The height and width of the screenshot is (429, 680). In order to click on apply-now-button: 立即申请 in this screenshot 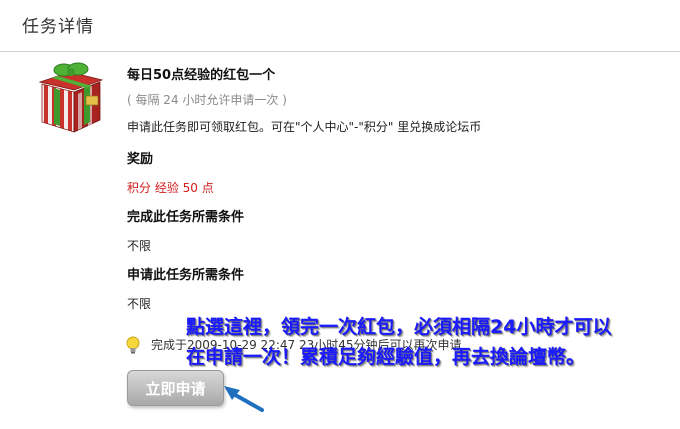, I will do `click(175, 388)`.